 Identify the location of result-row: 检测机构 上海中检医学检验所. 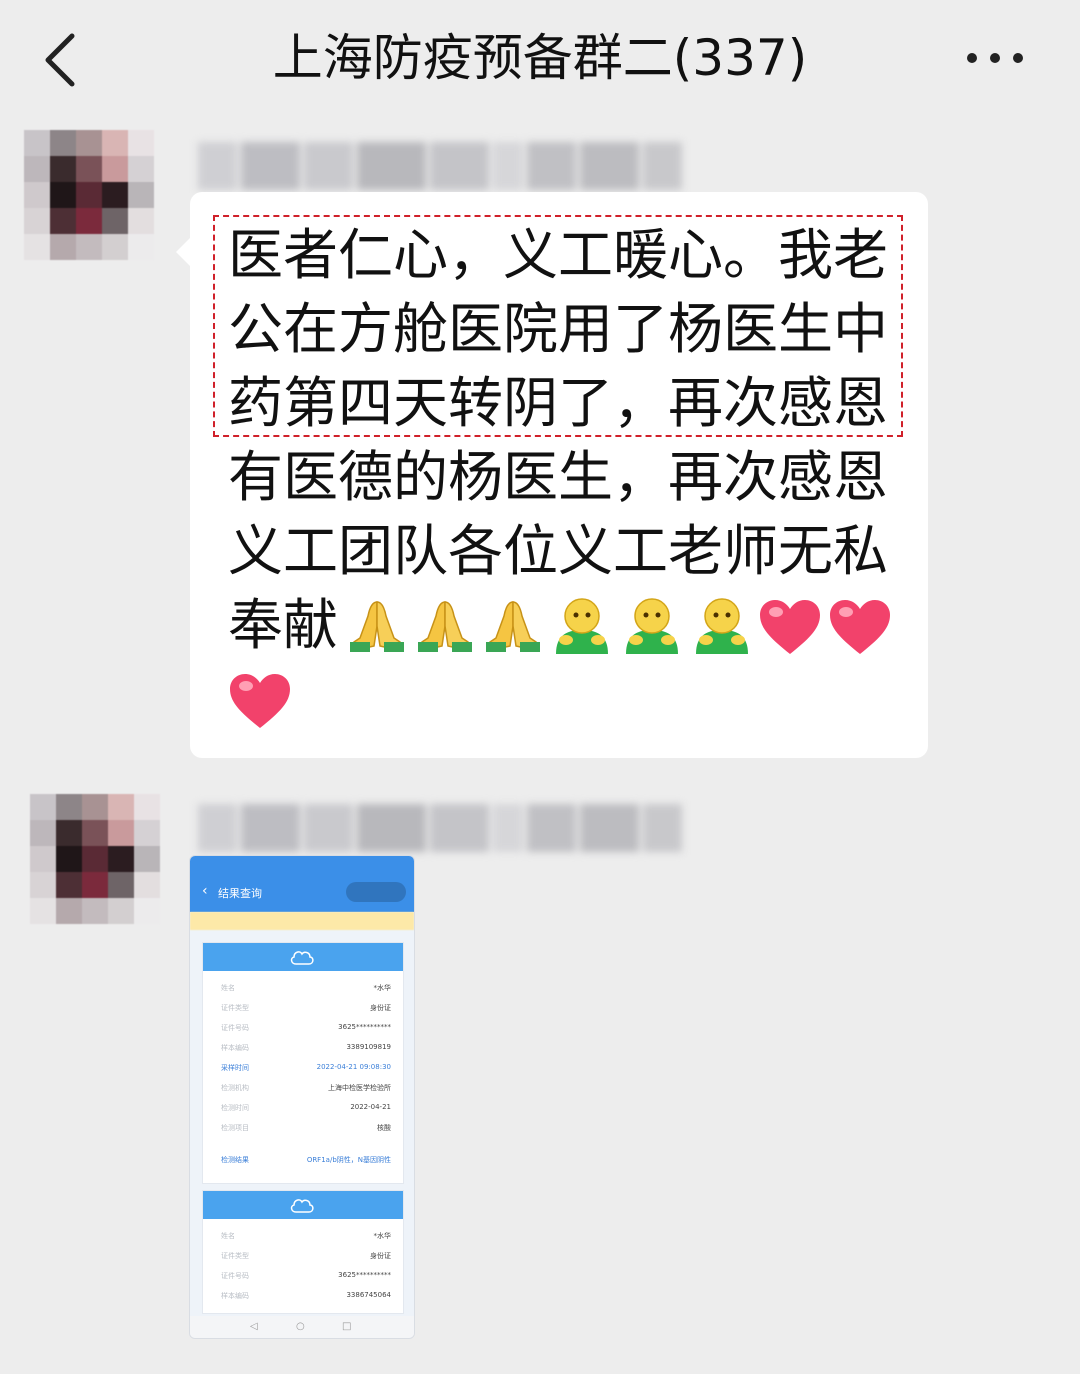
(306, 1088).